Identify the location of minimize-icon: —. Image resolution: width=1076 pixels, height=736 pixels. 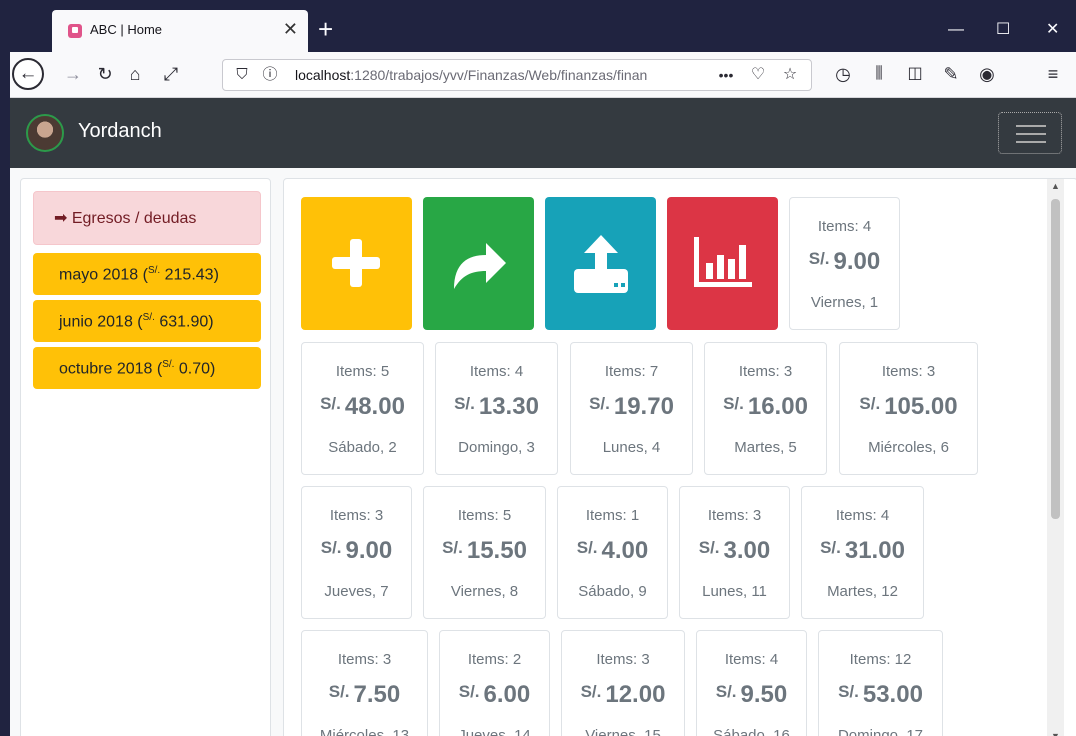
(956, 30).